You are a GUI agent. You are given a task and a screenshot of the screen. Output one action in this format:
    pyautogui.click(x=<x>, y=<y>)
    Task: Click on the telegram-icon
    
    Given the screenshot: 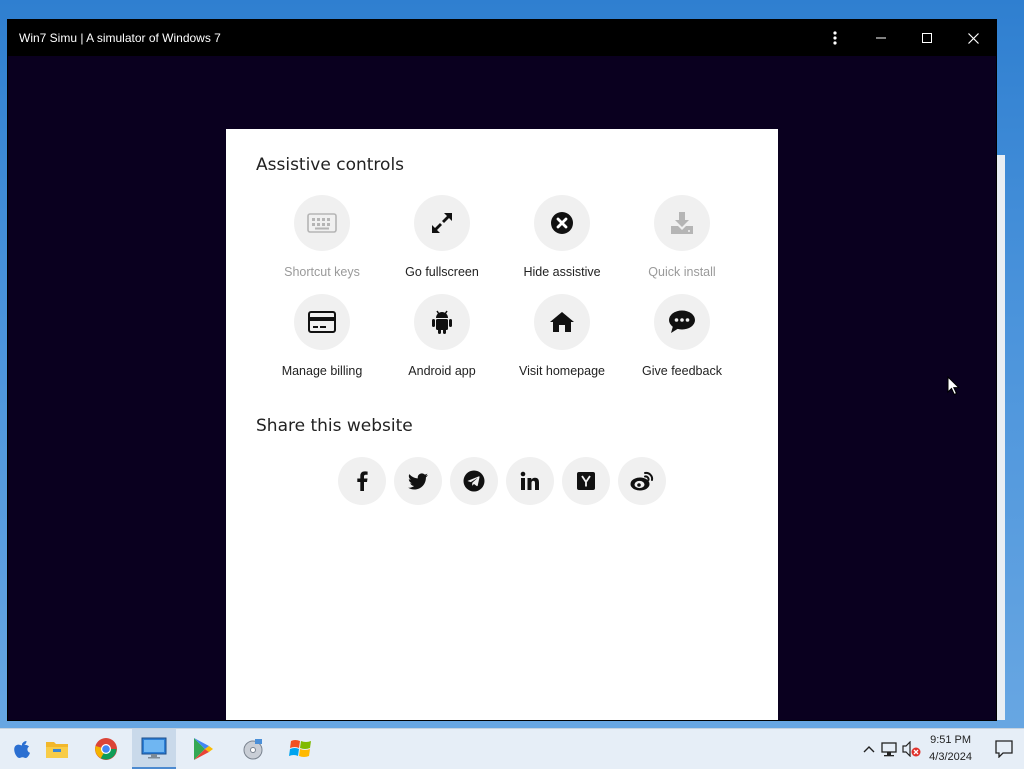 What is the action you would take?
    pyautogui.click(x=474, y=481)
    